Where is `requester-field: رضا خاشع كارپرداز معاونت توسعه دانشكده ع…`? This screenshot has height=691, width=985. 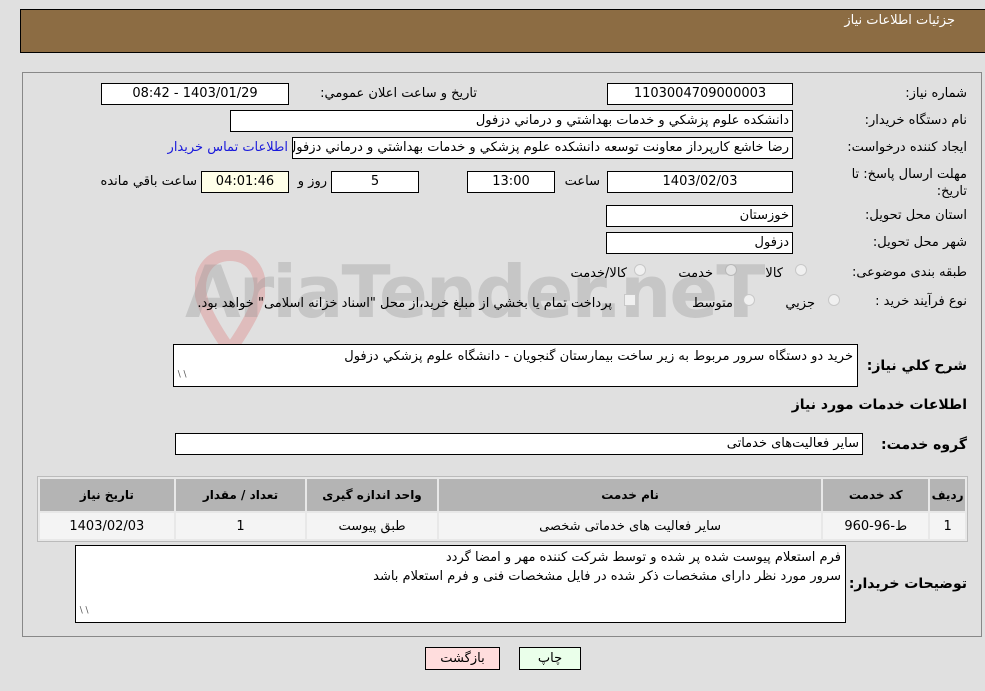
requester-field: رضا خاشع كارپرداز معاونت توسعه دانشكده ع… is located at coordinates (542, 148).